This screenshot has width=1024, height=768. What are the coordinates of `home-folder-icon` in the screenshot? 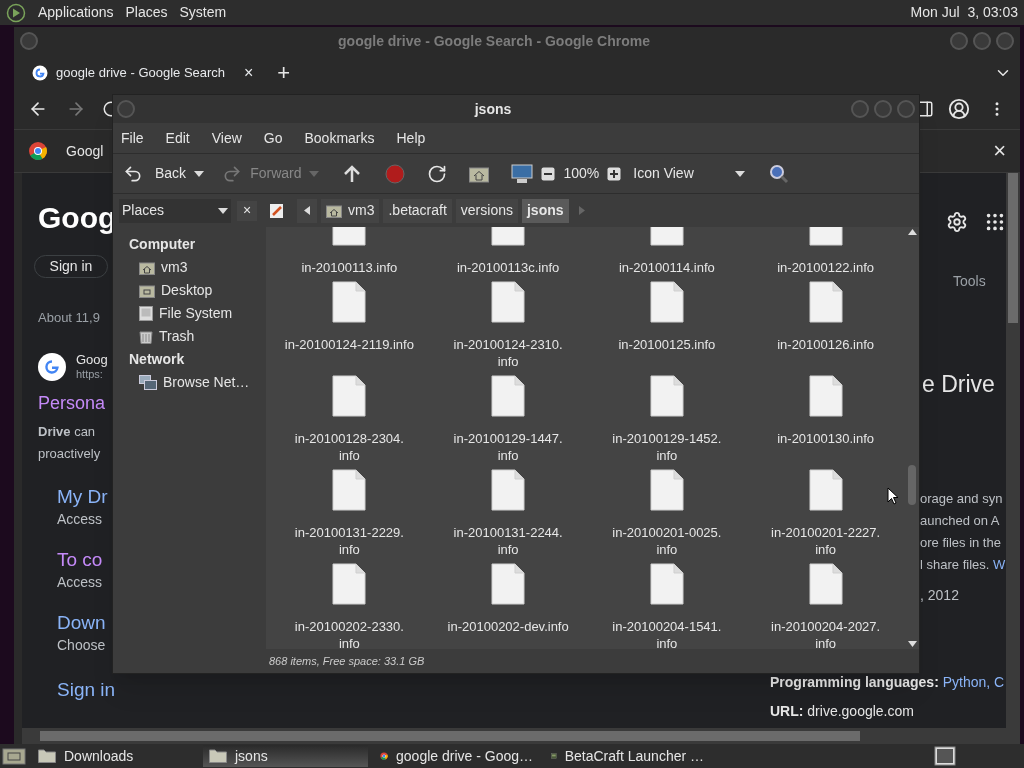 It's located at (479, 173).